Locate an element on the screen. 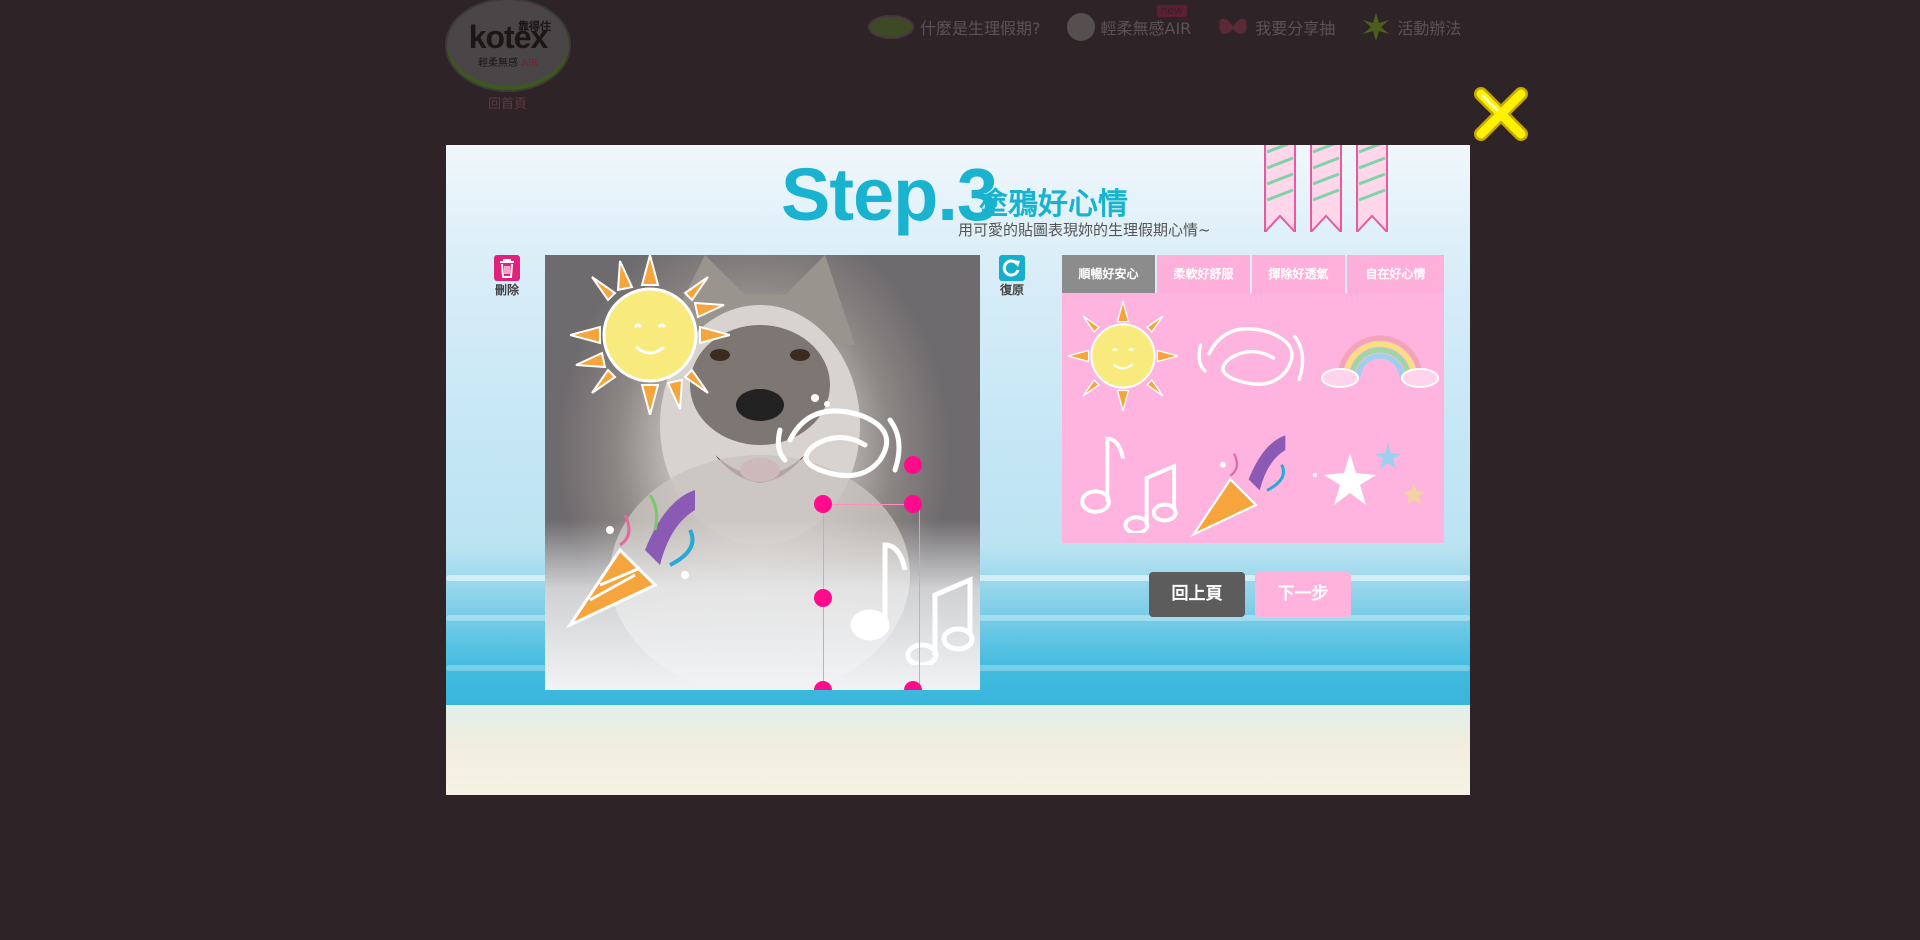 The width and height of the screenshot is (1920, 940). logo-sub: 輕柔無感 AIR is located at coordinates (508, 63).